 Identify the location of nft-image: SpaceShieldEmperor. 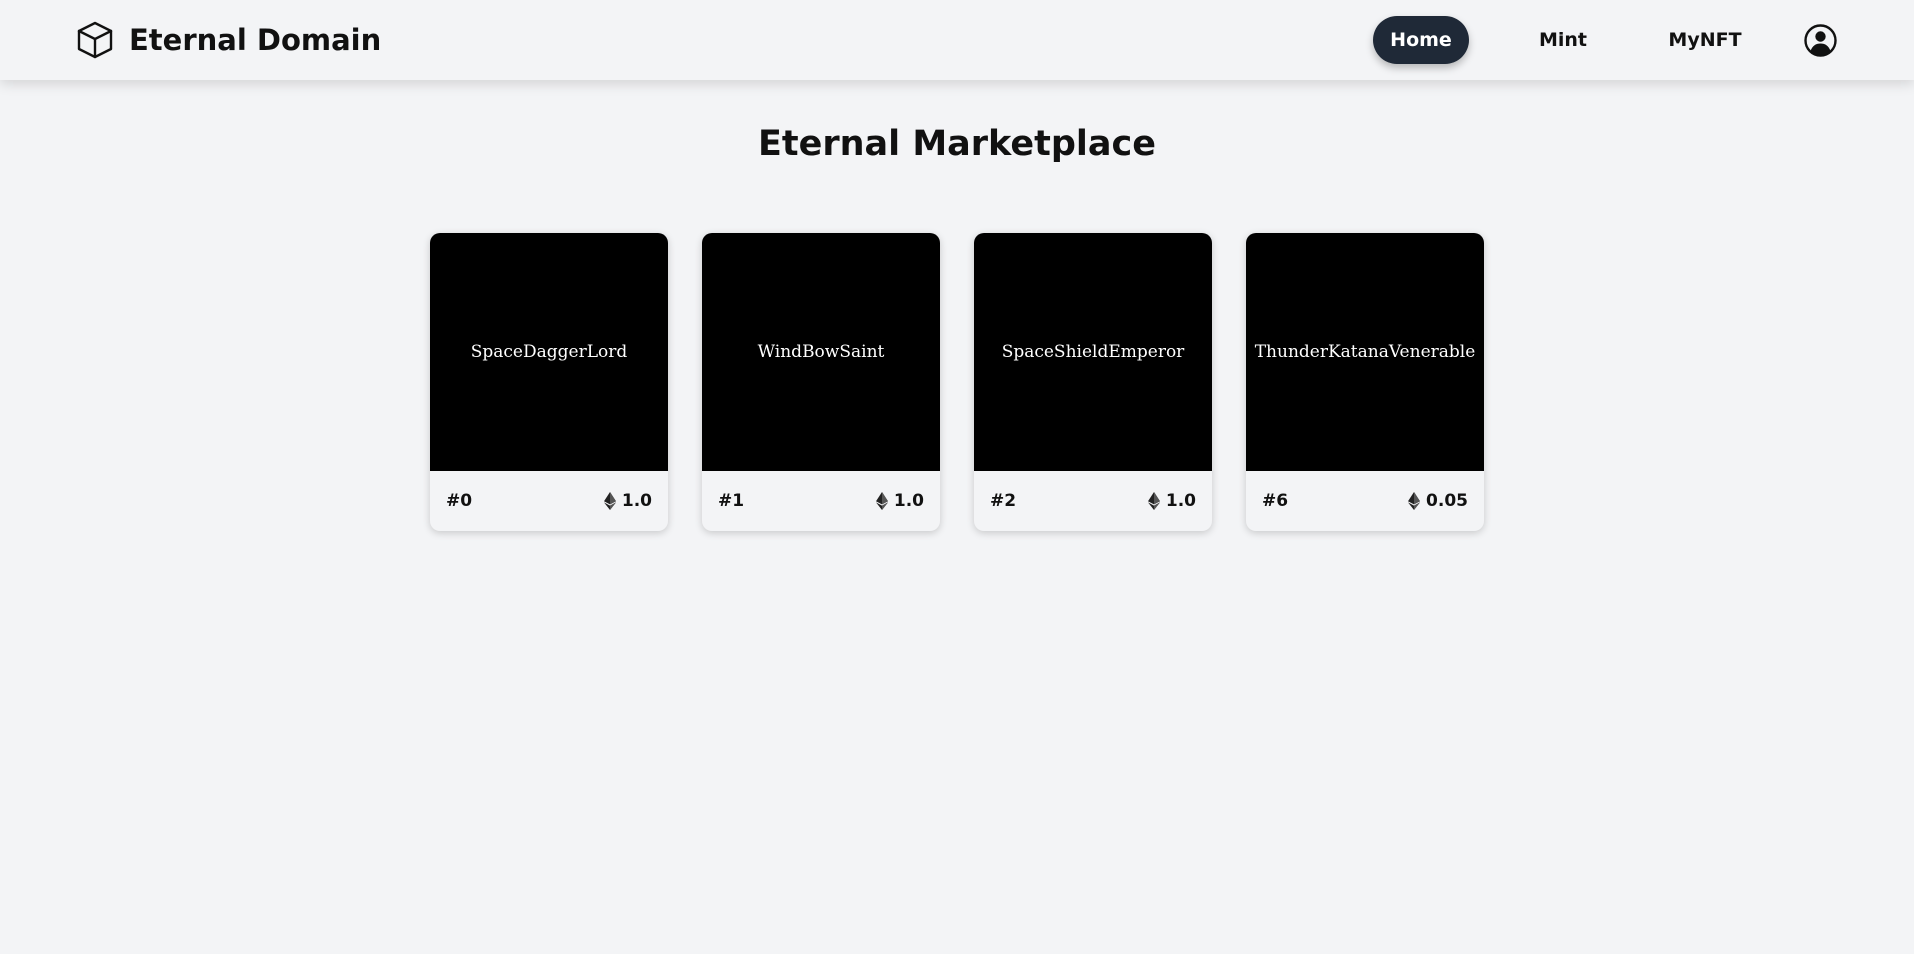
(1093, 352).